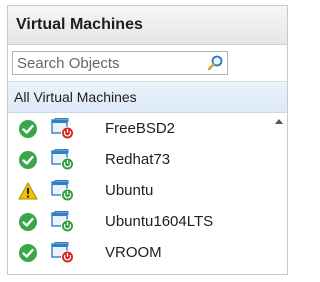 This screenshot has height=282, width=320. I want to click on panel-title: Virtual Machines, so click(79, 24).